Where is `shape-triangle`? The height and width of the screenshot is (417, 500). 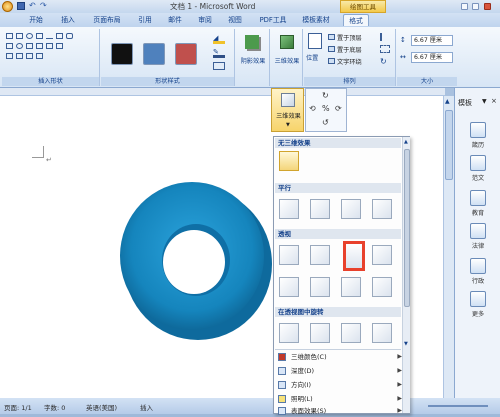
shape-triangle is located at coordinates (39, 36).